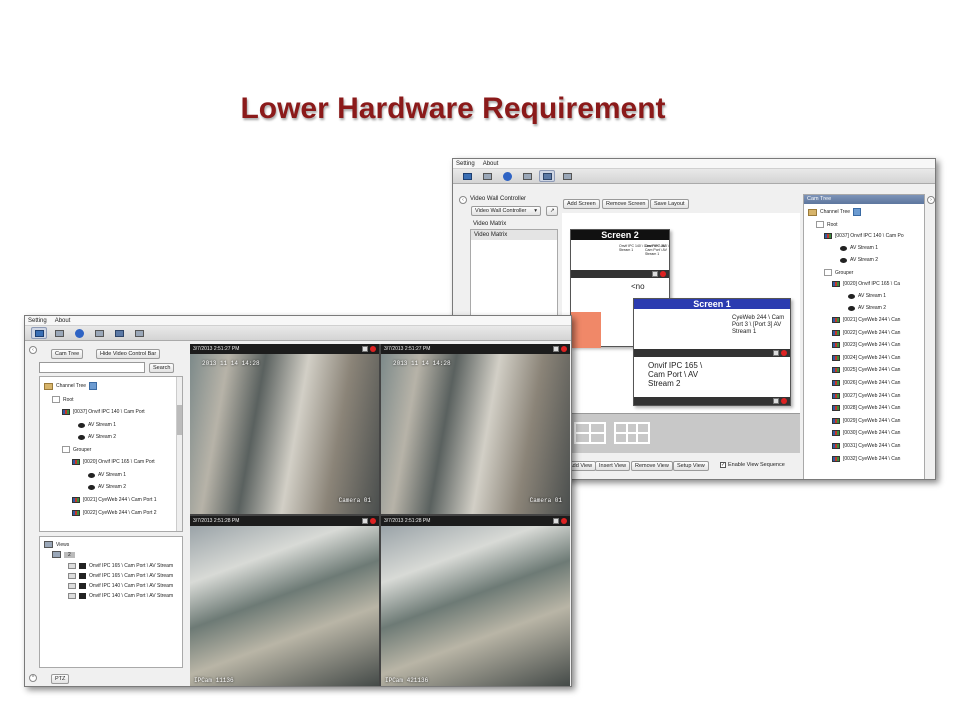 Image resolution: width=960 pixels, height=720 pixels. I want to click on controller-select: Video Wall Controller ▾, so click(506, 211).